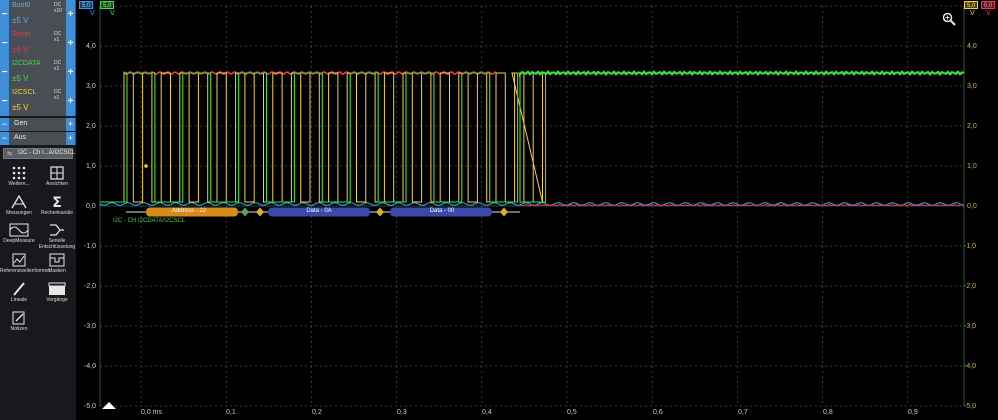 This screenshot has width=998, height=420. I want to click on serial-decoder-selector: ⇆ I2C - Ch I...A/I2CSCL, so click(39, 153).